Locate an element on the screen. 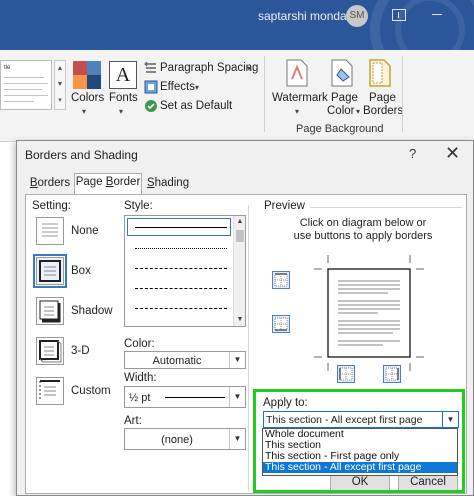 This screenshot has width=474, height=496. document-format-thumbnail: tle is located at coordinates (26, 85).